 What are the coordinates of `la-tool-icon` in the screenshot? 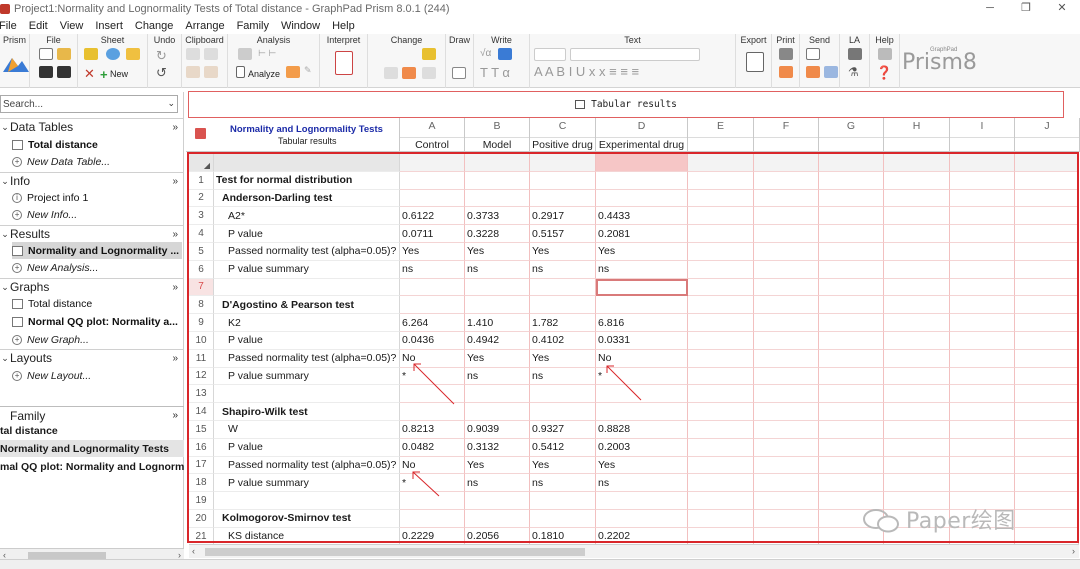 It's located at (855, 54).